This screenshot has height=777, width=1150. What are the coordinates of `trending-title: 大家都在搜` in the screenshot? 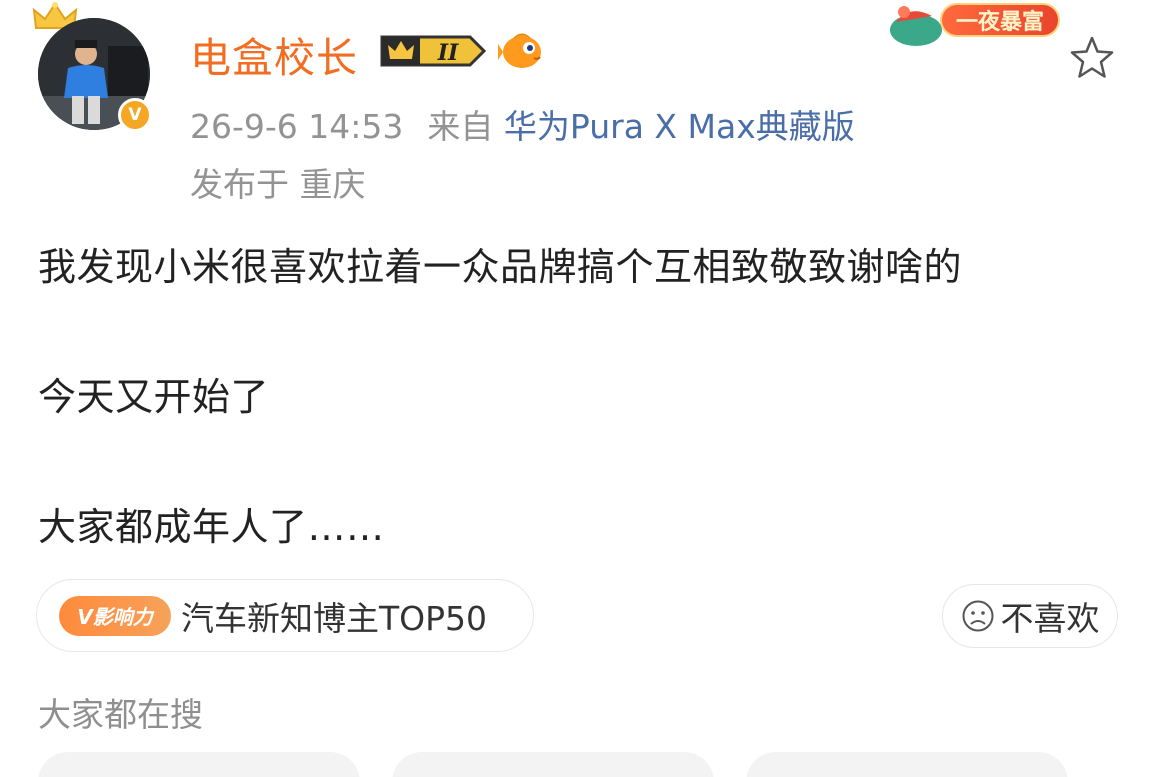 It's located at (120, 714).